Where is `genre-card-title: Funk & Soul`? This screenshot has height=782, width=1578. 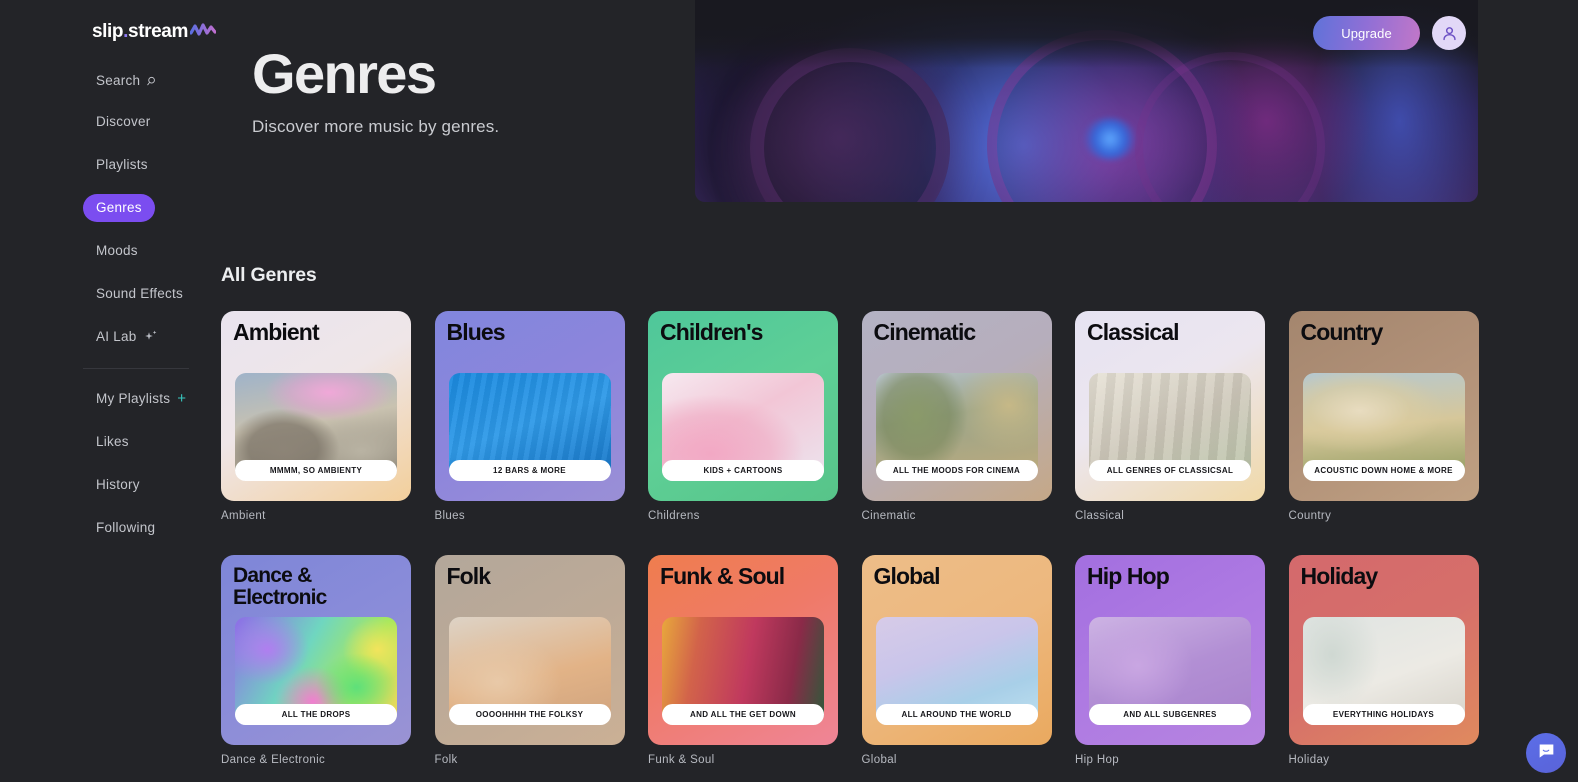 genre-card-title: Funk & Soul is located at coordinates (722, 576).